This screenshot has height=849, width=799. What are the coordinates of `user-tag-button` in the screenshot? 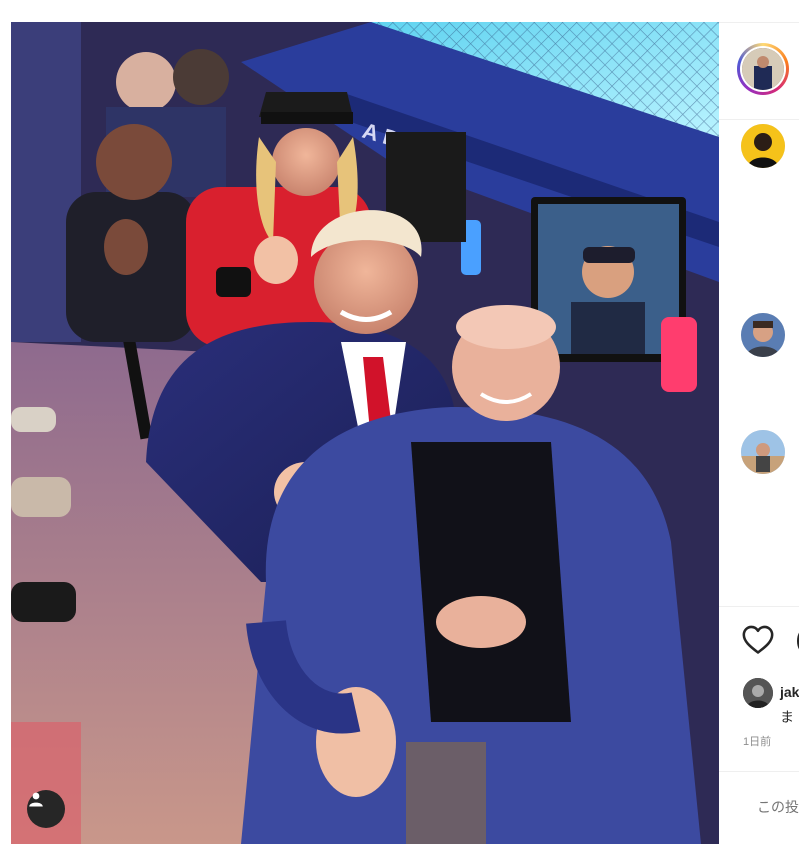 It's located at (46, 809).